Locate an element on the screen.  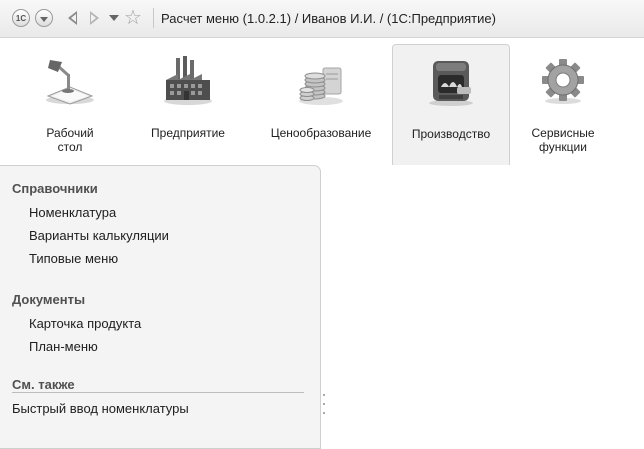
section-desktop: Рабочий стол is located at coordinates (70, 104).